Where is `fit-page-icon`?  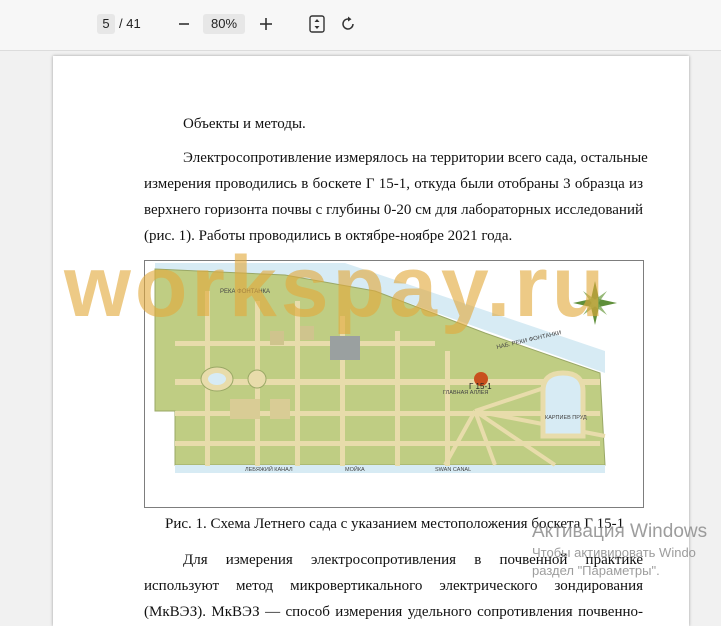
fit-page-icon is located at coordinates (317, 24).